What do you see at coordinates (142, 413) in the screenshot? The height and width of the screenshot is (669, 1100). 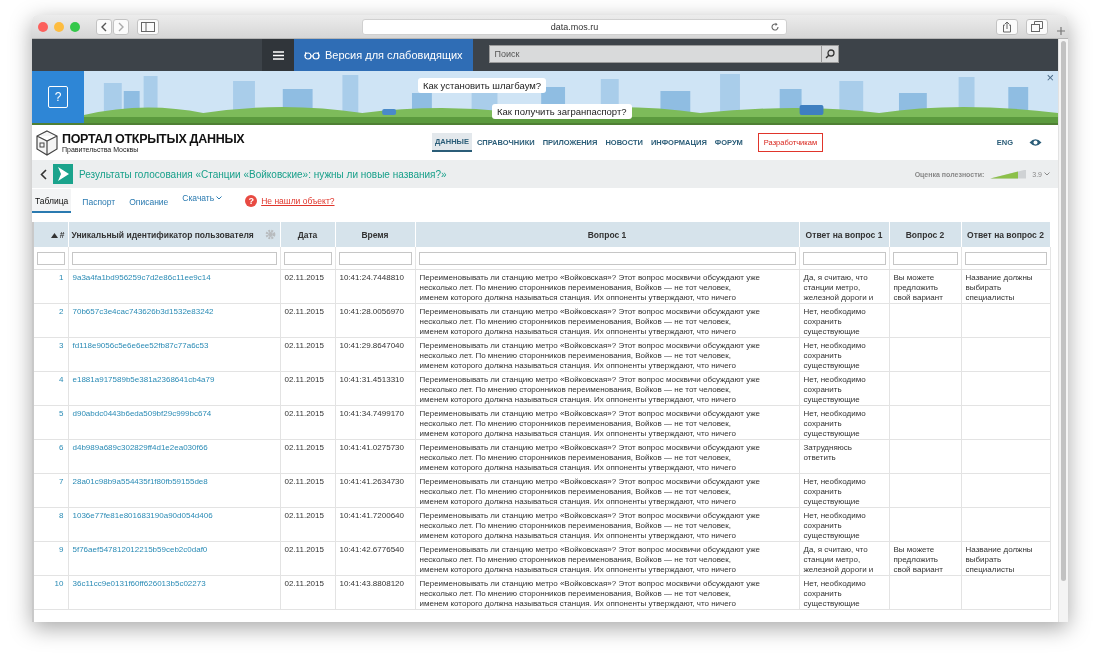 I see `user-id-link: d90abdc0443b6eda509bf29c999bc674` at bounding box center [142, 413].